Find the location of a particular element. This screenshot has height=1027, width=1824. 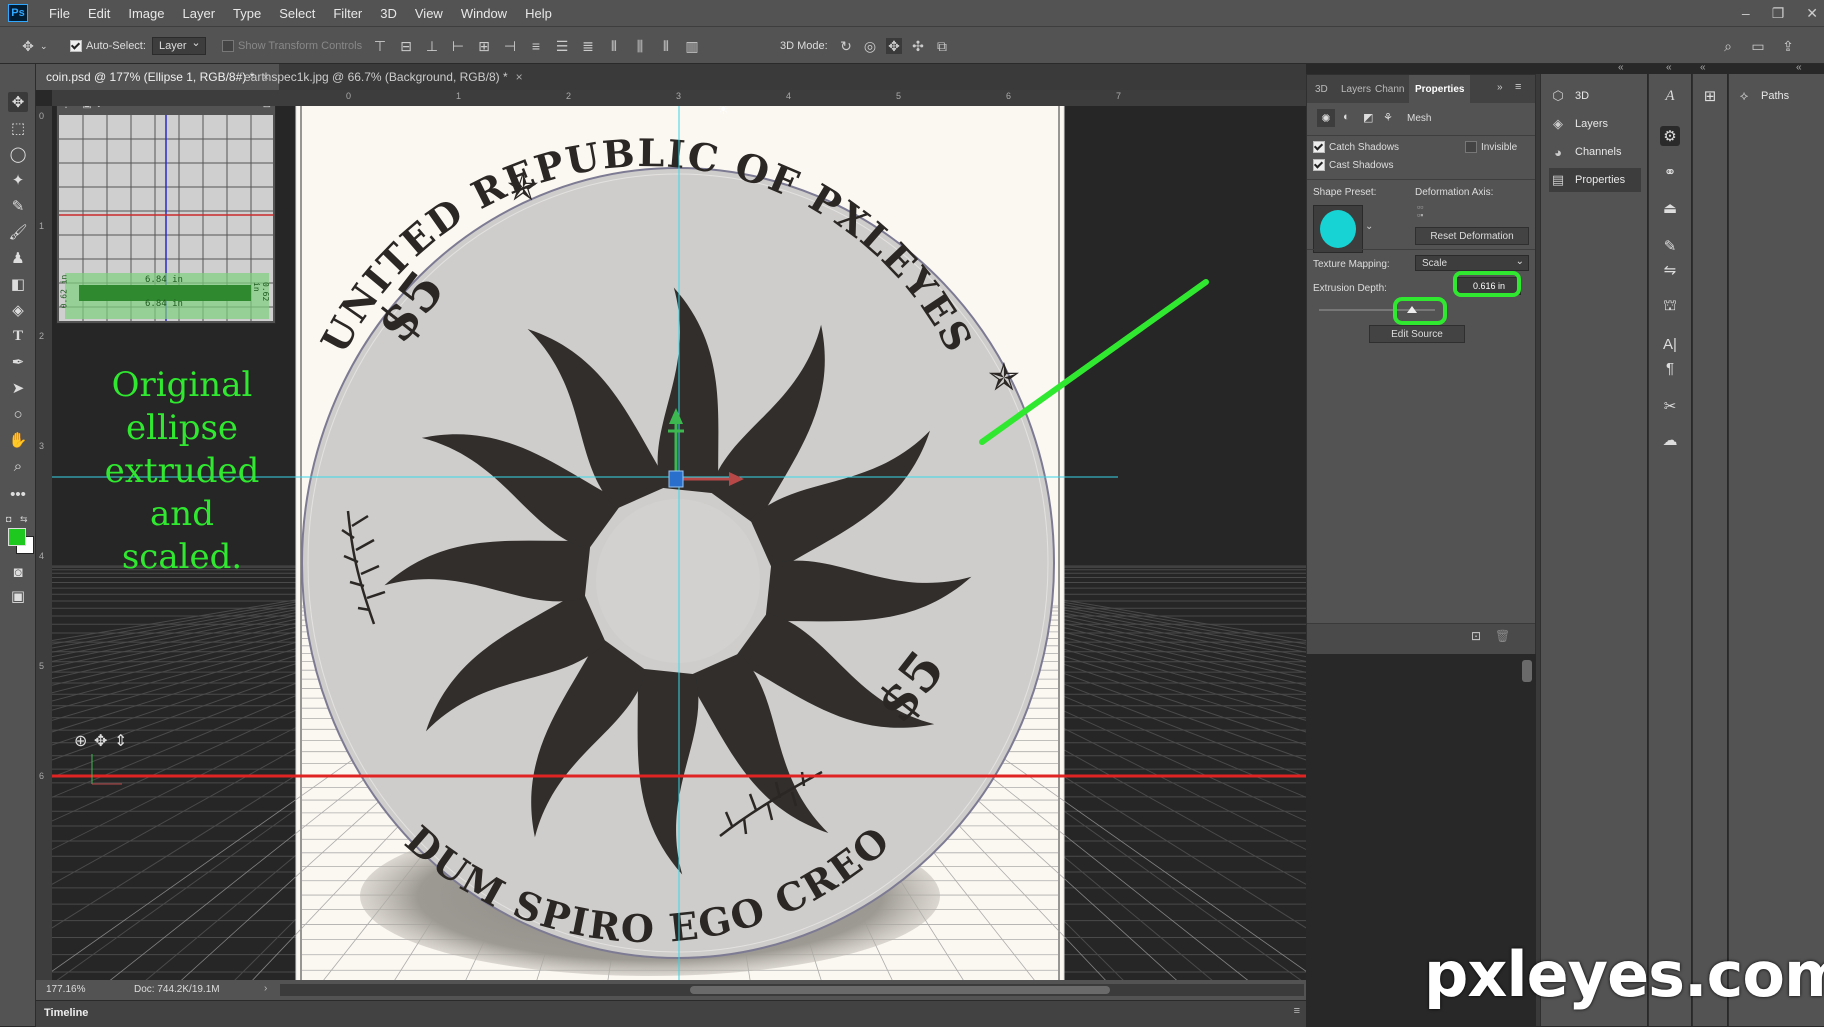

tab-properties: Properties is located at coordinates (1440, 89).